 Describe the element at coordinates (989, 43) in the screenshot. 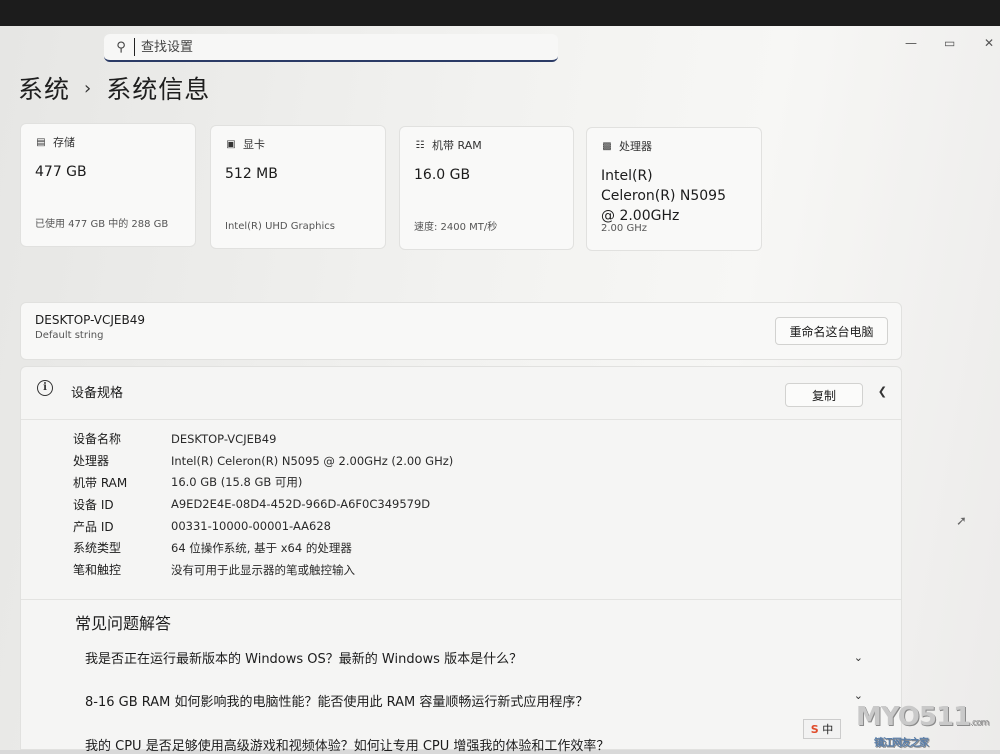

I see `close-icon: ✕` at that location.